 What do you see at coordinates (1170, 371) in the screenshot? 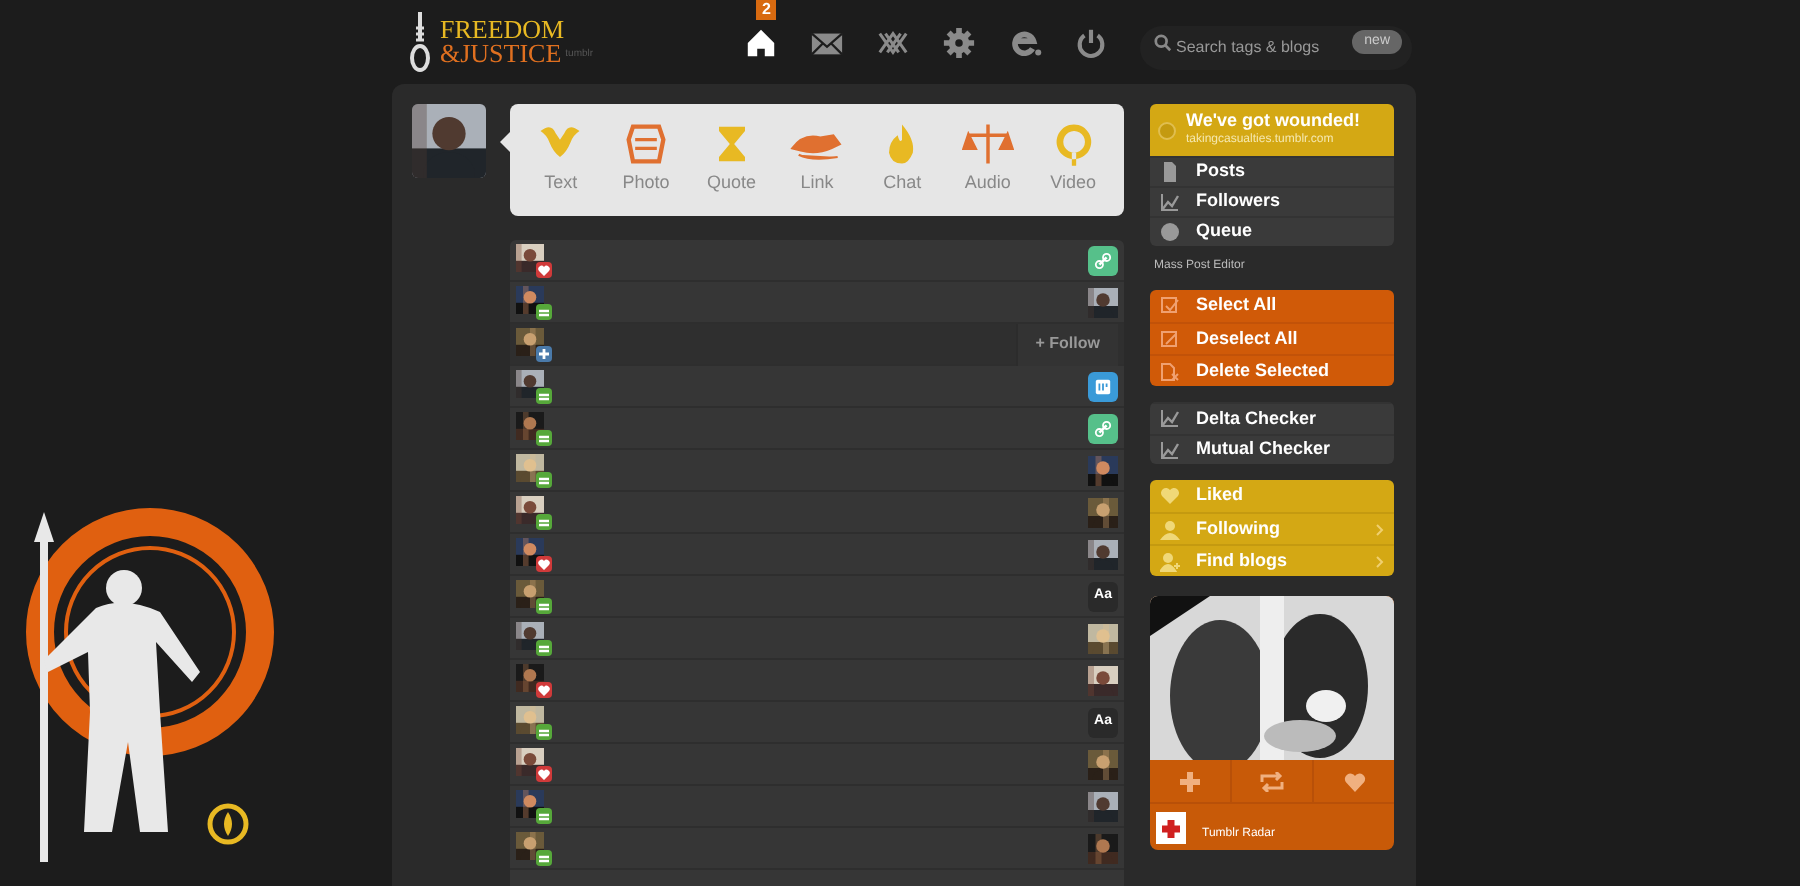
I see `delete-document-icon` at bounding box center [1170, 371].